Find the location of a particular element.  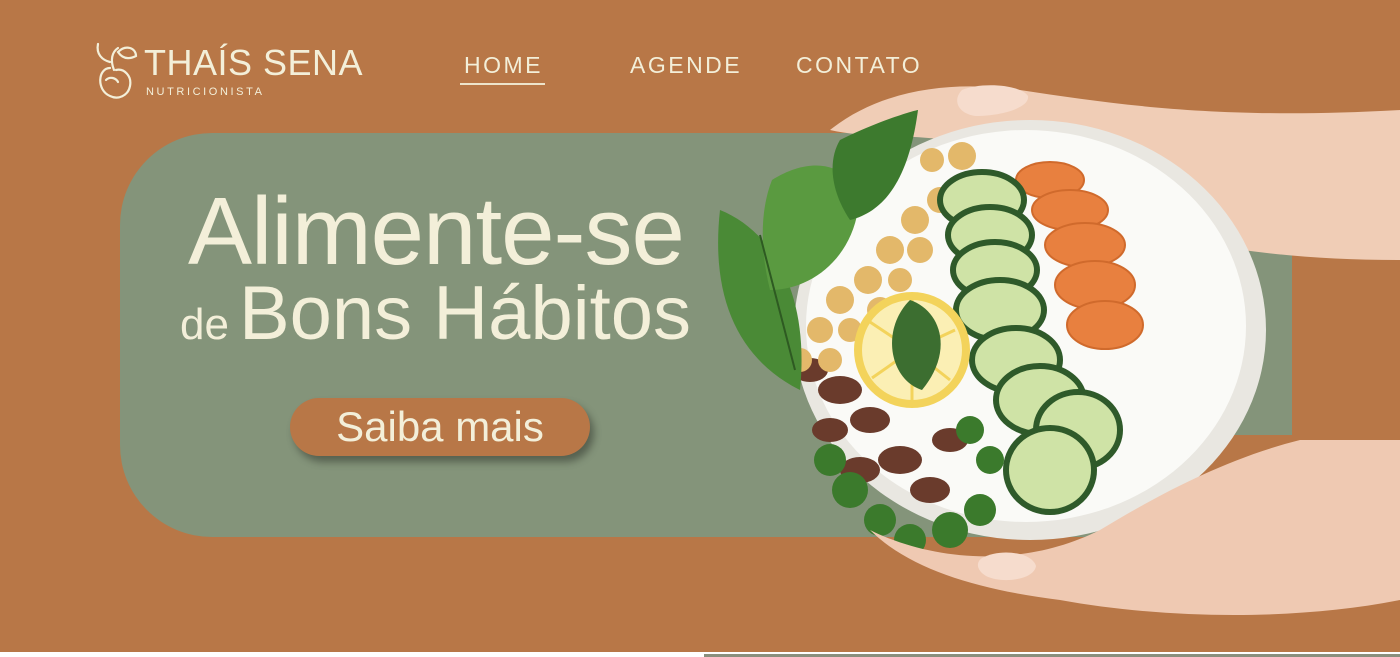

hero-headline-de: de is located at coordinates (204, 324).